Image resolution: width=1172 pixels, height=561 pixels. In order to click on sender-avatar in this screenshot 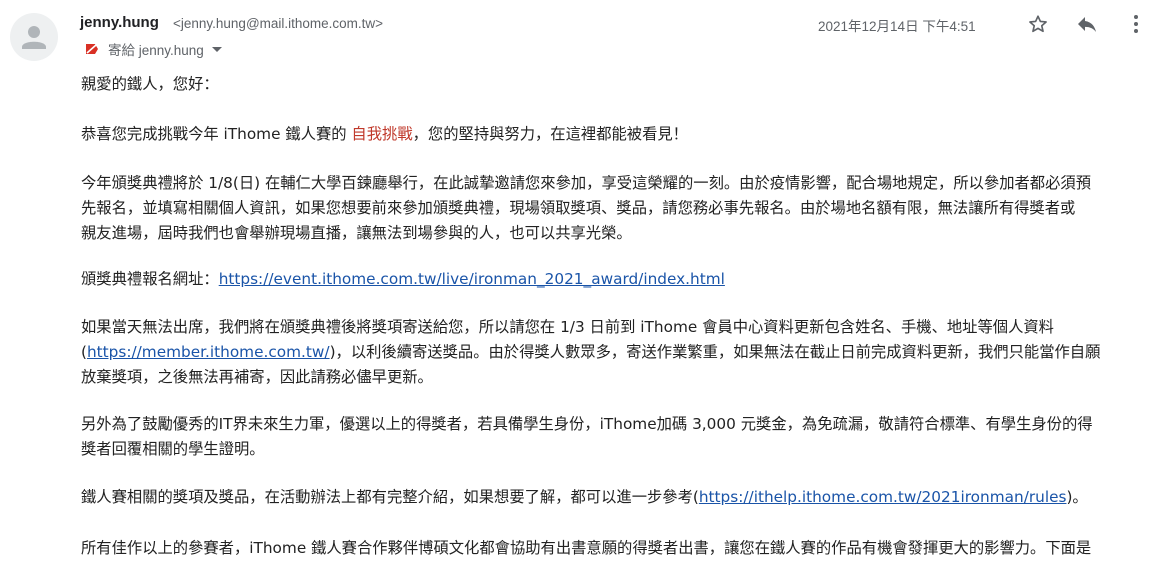, I will do `click(34, 37)`.